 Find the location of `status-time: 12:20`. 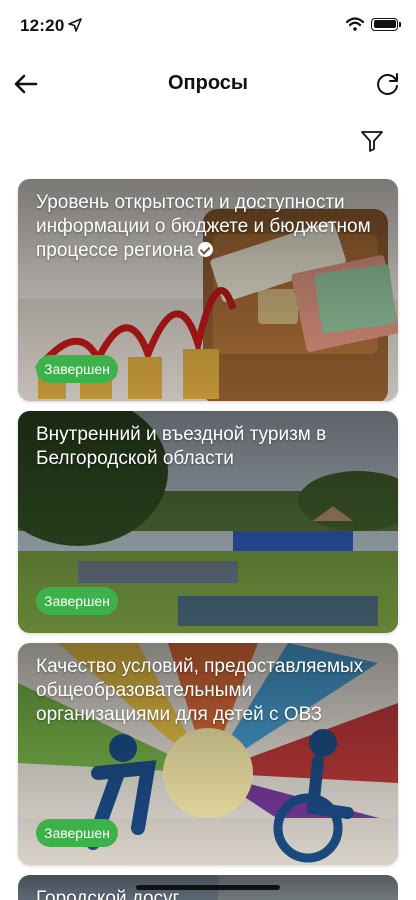

status-time: 12:20 is located at coordinates (42, 25).